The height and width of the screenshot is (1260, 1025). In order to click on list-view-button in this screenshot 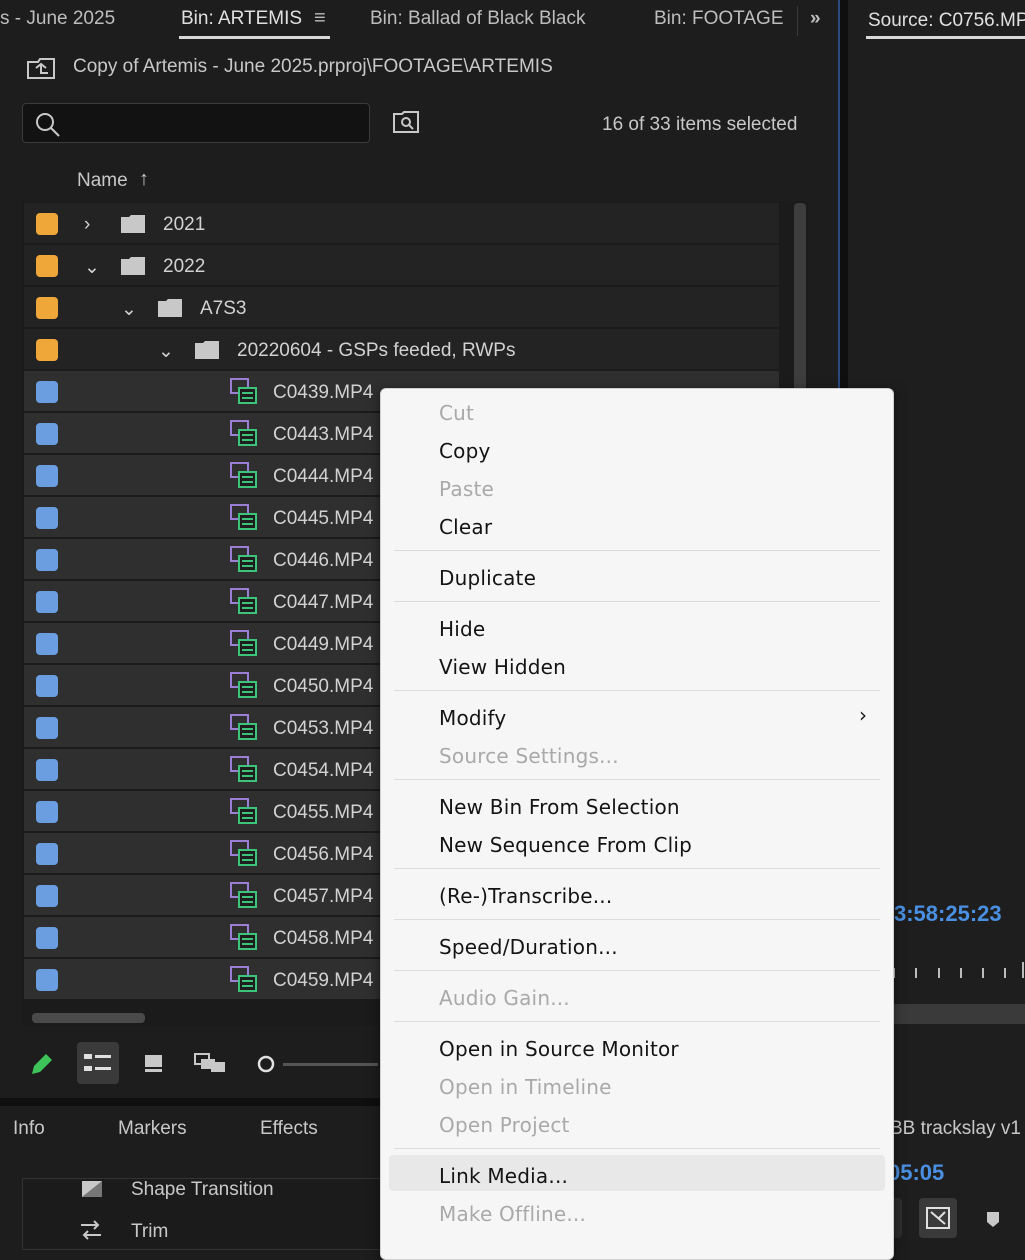, I will do `click(98, 1063)`.